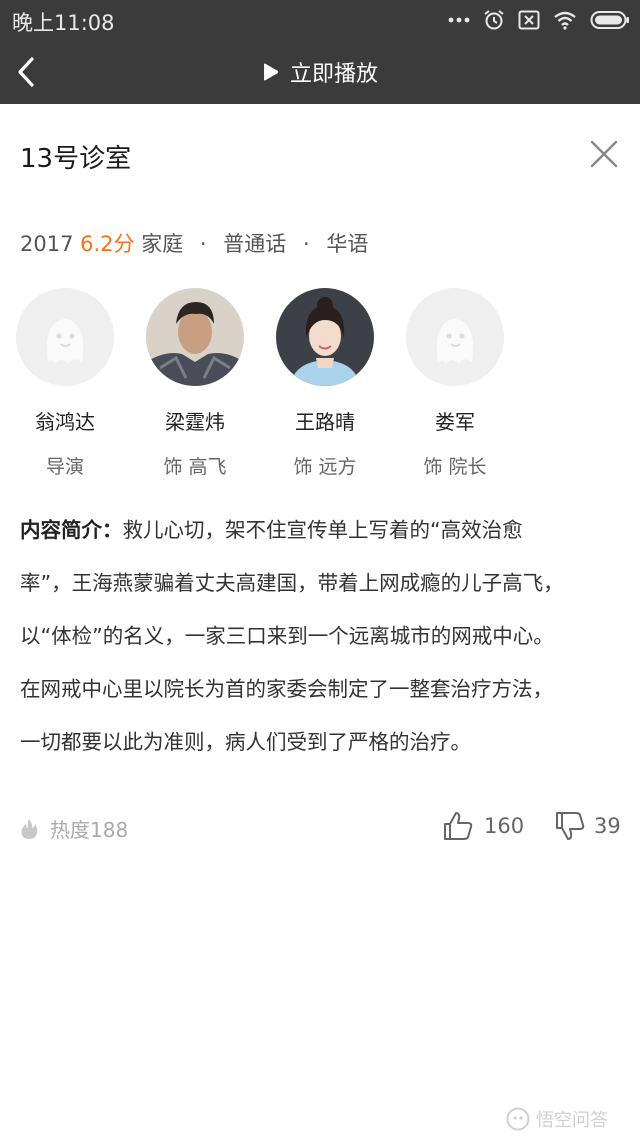 The image size is (640, 1138). What do you see at coordinates (64, 467) in the screenshot?
I see `cast-role: 导演` at bounding box center [64, 467].